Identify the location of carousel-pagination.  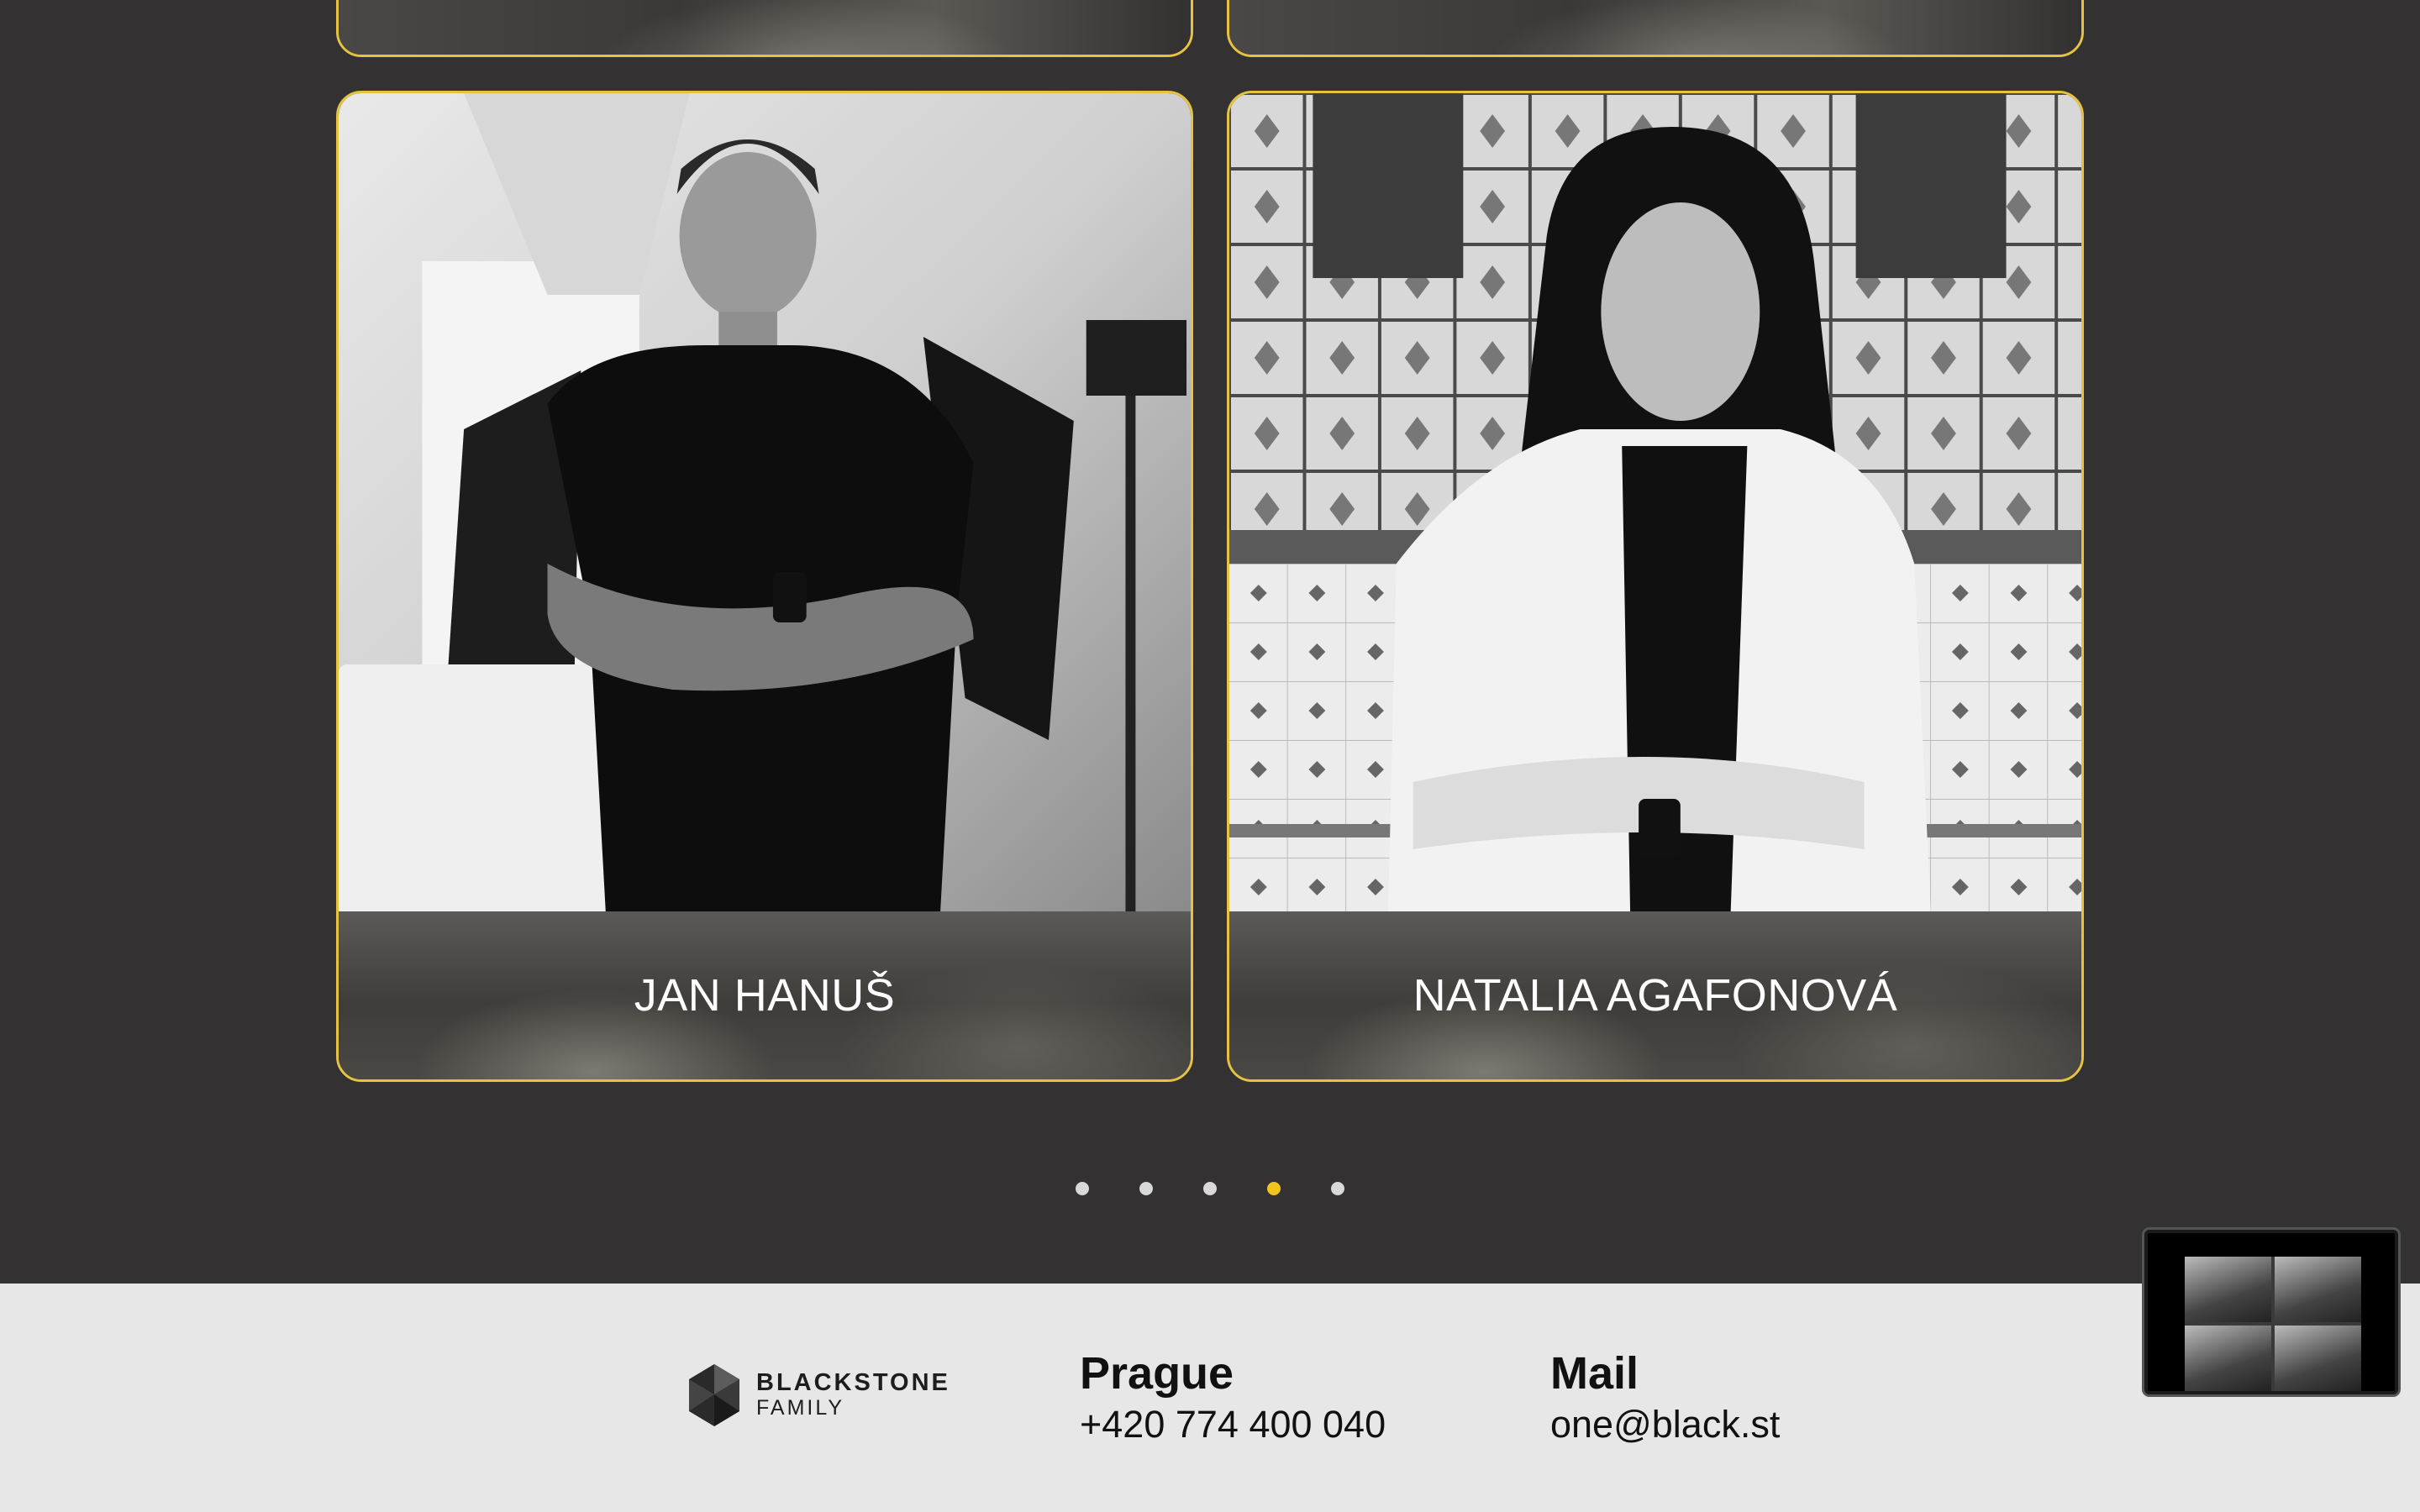
(1210, 1188).